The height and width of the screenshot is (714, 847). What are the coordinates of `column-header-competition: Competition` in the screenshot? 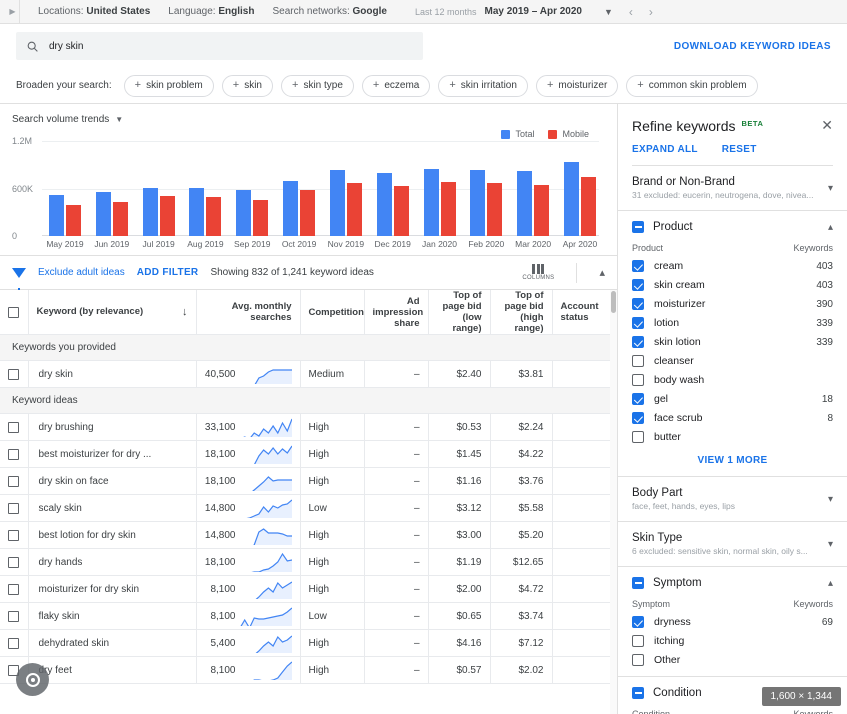 It's located at (332, 312).